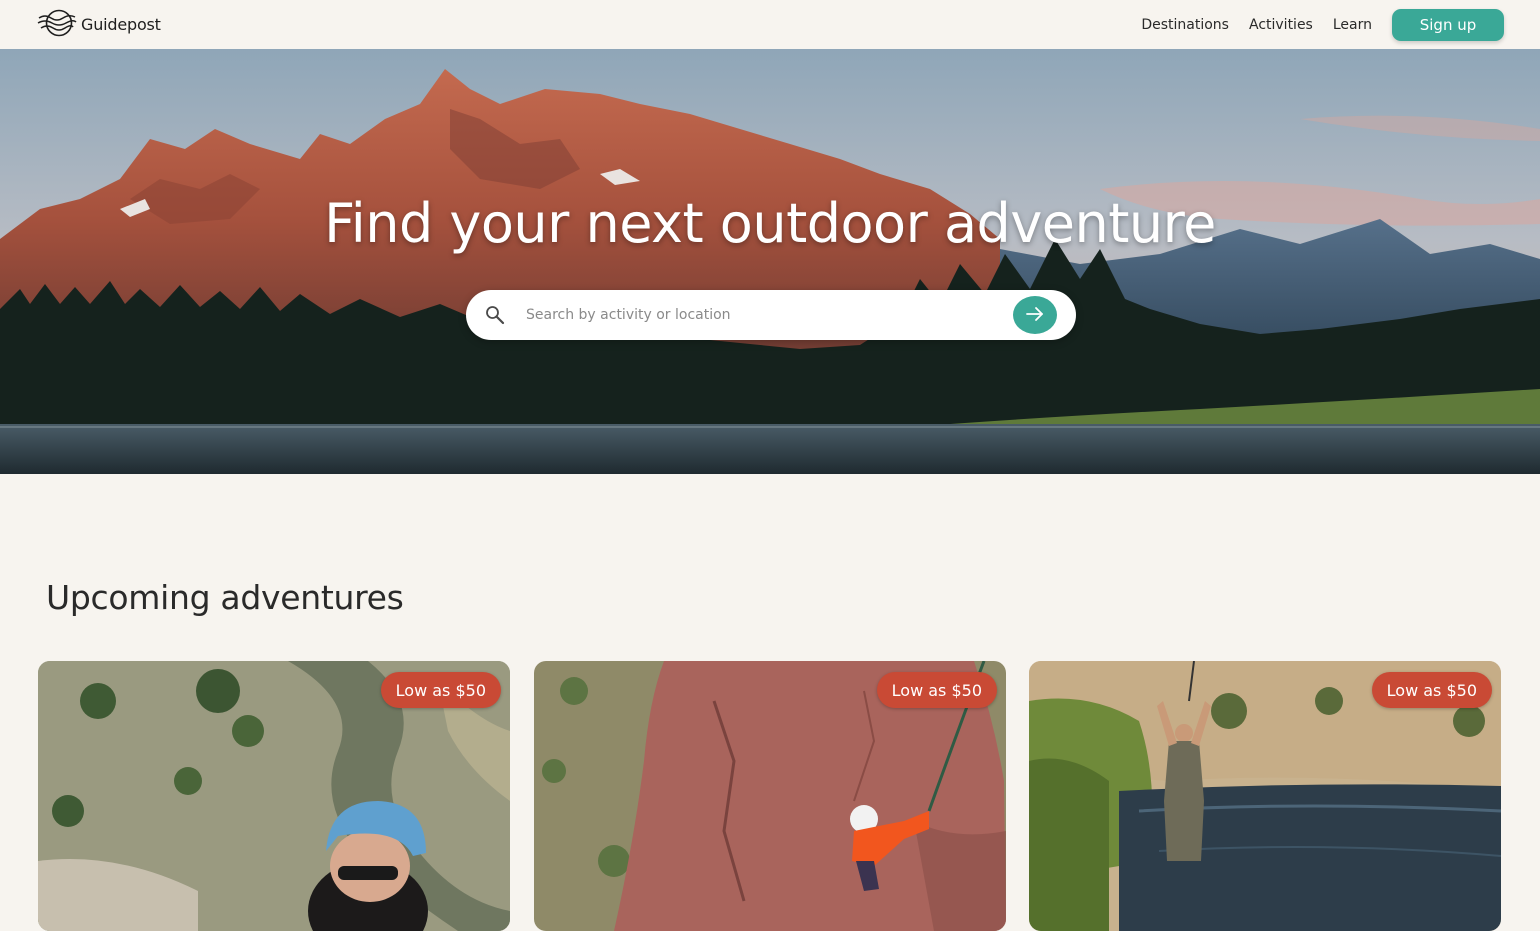  What do you see at coordinates (1448, 24) in the screenshot?
I see `sign-up-button: Sign up` at bounding box center [1448, 24].